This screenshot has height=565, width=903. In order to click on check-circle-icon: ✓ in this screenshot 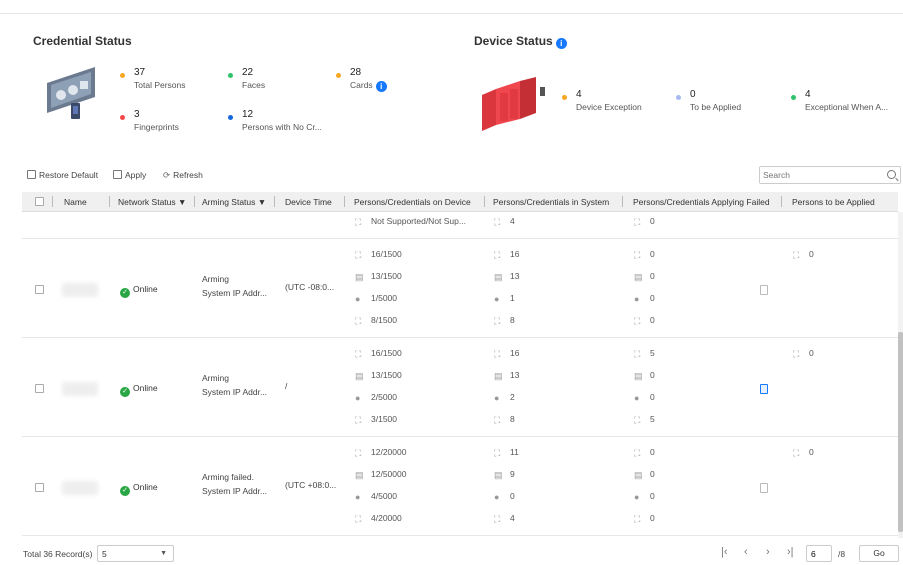, I will do `click(125, 293)`.